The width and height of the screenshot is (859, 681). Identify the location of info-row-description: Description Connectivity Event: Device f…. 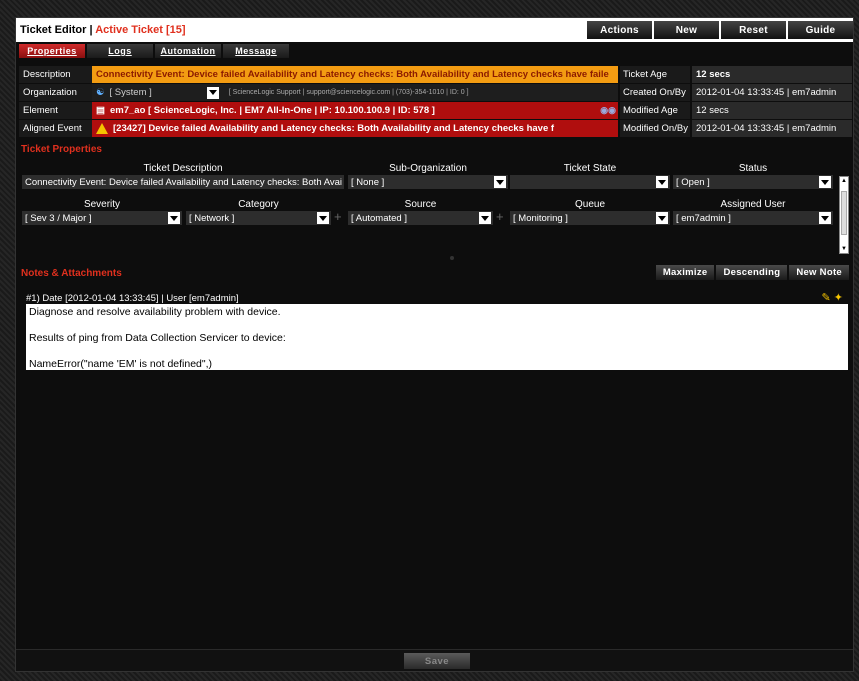
(435, 74).